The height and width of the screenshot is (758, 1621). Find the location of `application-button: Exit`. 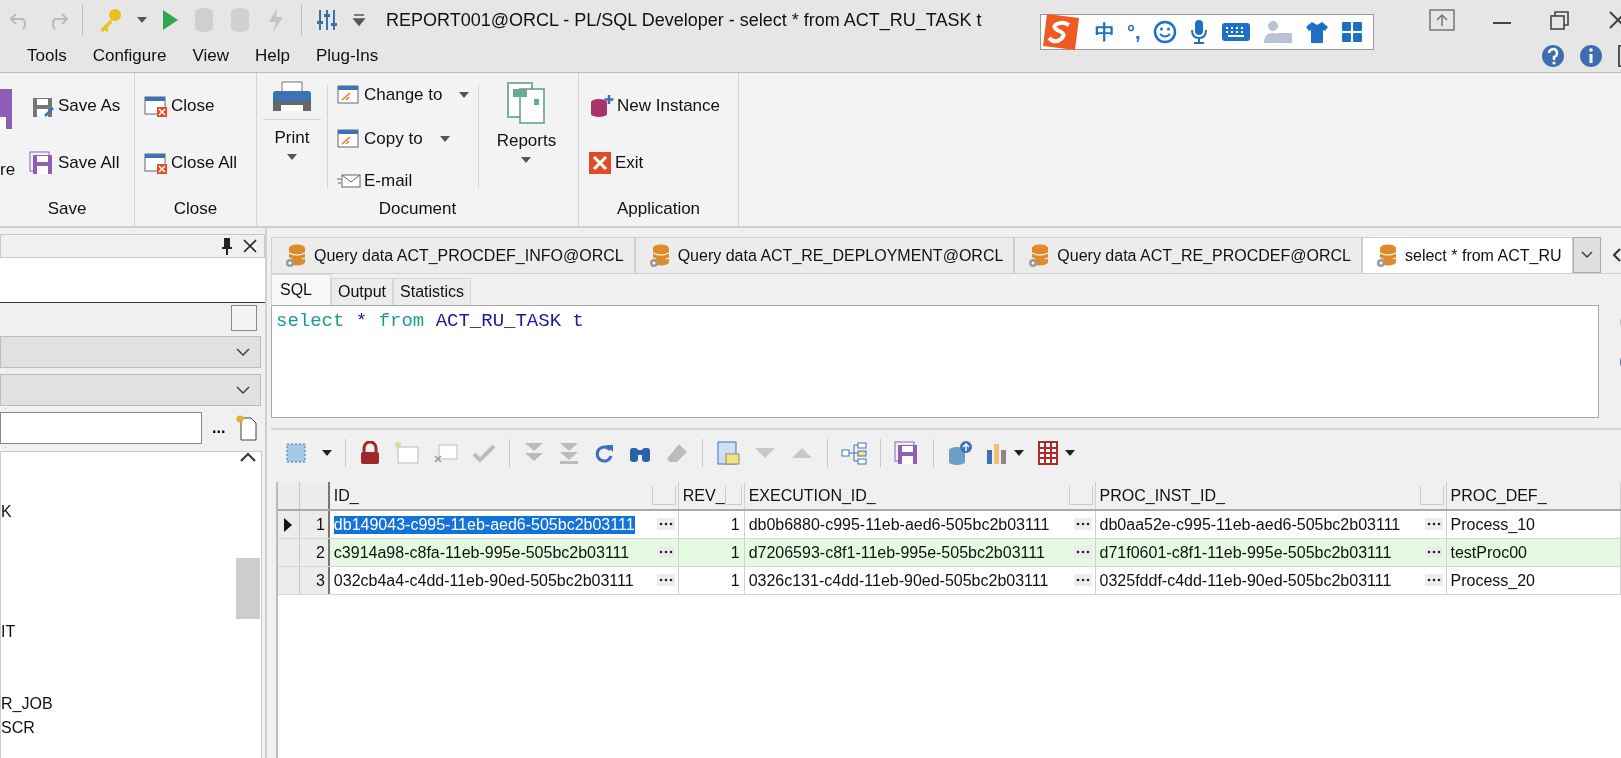

application-button: Exit is located at coordinates (654, 163).